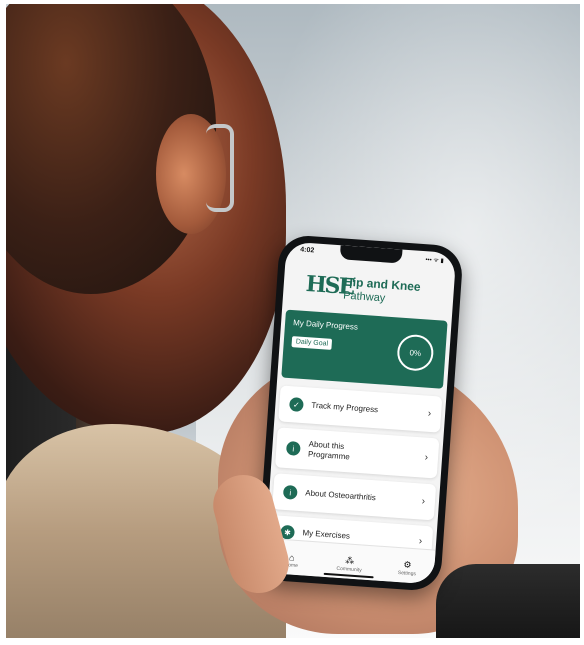 Image resolution: width=584 pixels, height=645 pixels. Describe the element at coordinates (357, 453) in the screenshot. I see `menu-item-about-programme: i About this Programme ›` at that location.